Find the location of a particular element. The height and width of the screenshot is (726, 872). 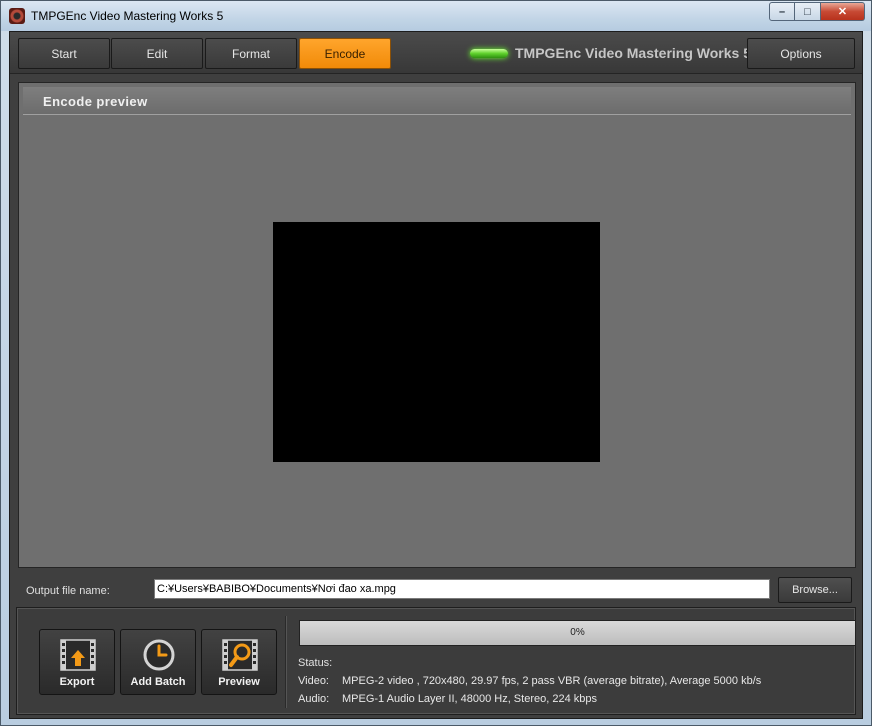

panel-title: Encode preview is located at coordinates (95, 101).